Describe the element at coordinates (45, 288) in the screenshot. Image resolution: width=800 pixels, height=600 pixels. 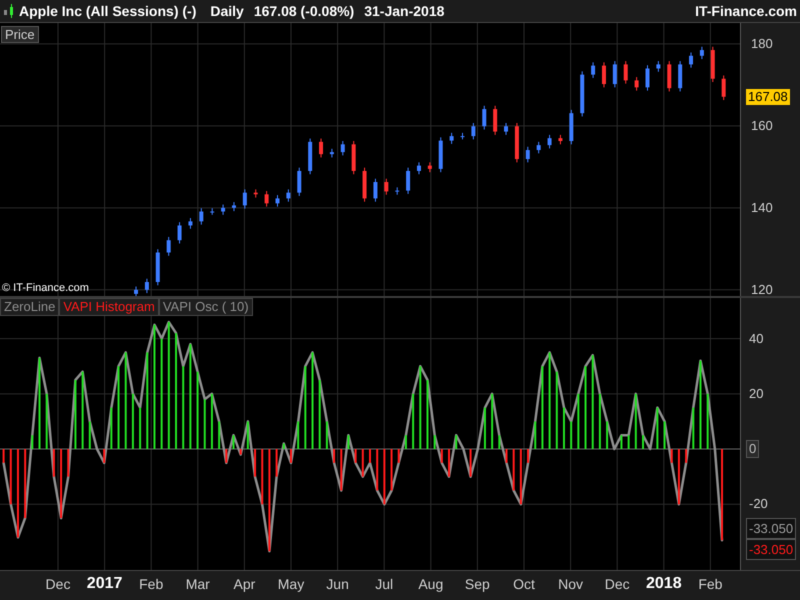
I see `copyright-text: © IT-Finance.com` at that location.